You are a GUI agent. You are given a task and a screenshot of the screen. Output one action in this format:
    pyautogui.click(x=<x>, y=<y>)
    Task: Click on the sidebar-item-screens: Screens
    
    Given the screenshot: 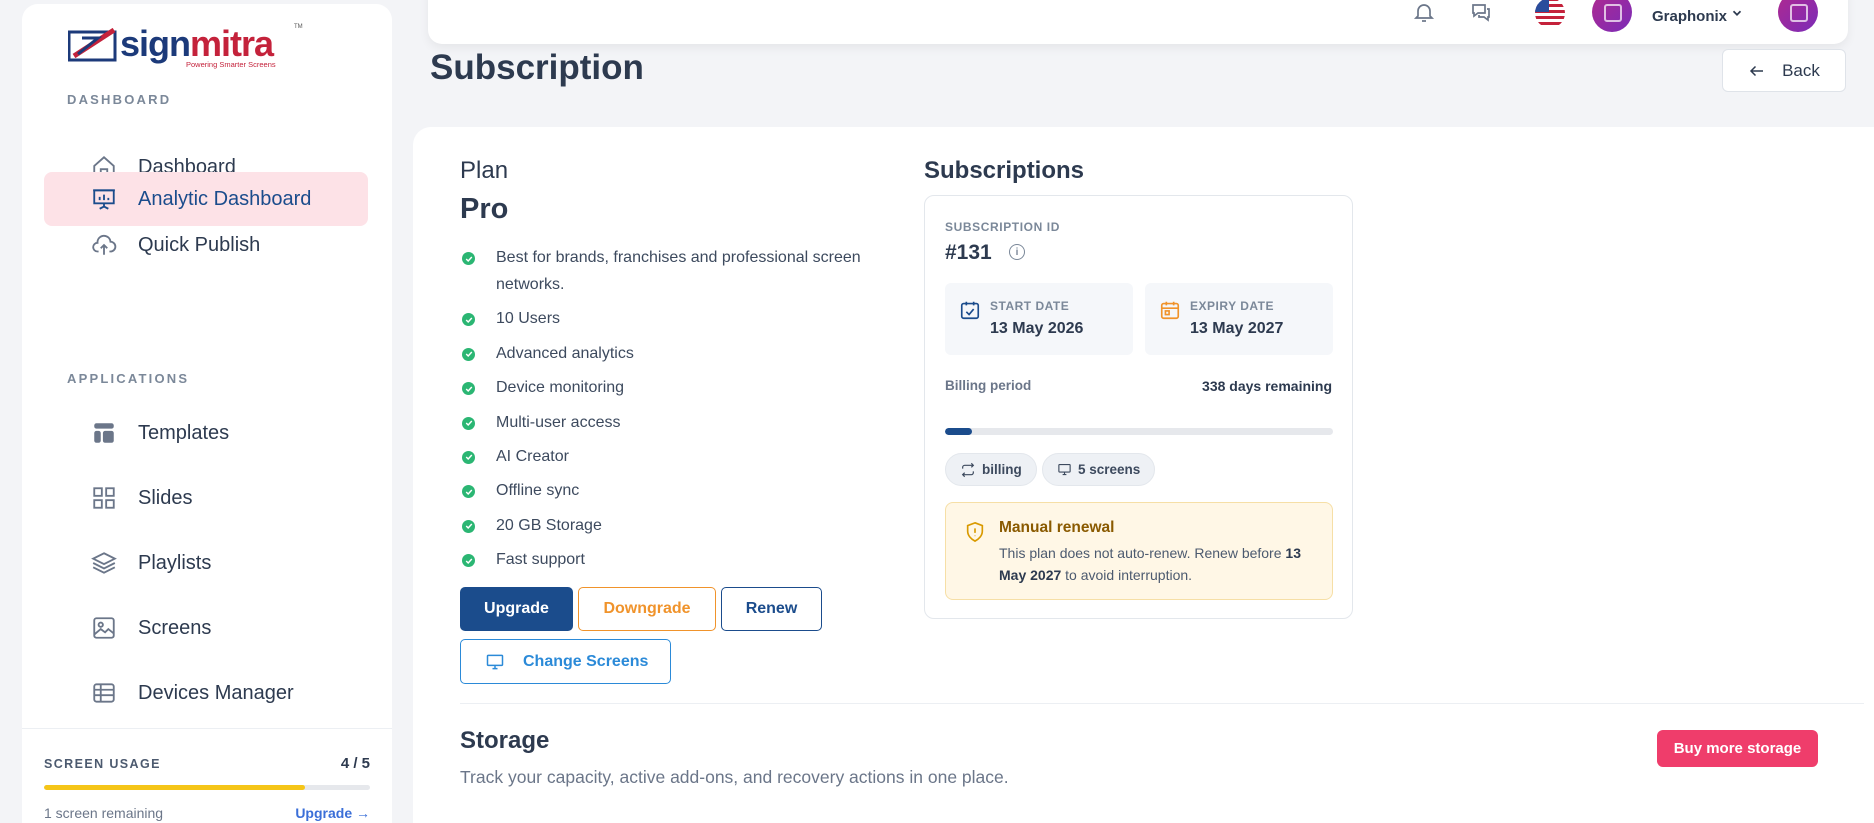 What is the action you would take?
    pyautogui.click(x=206, y=628)
    